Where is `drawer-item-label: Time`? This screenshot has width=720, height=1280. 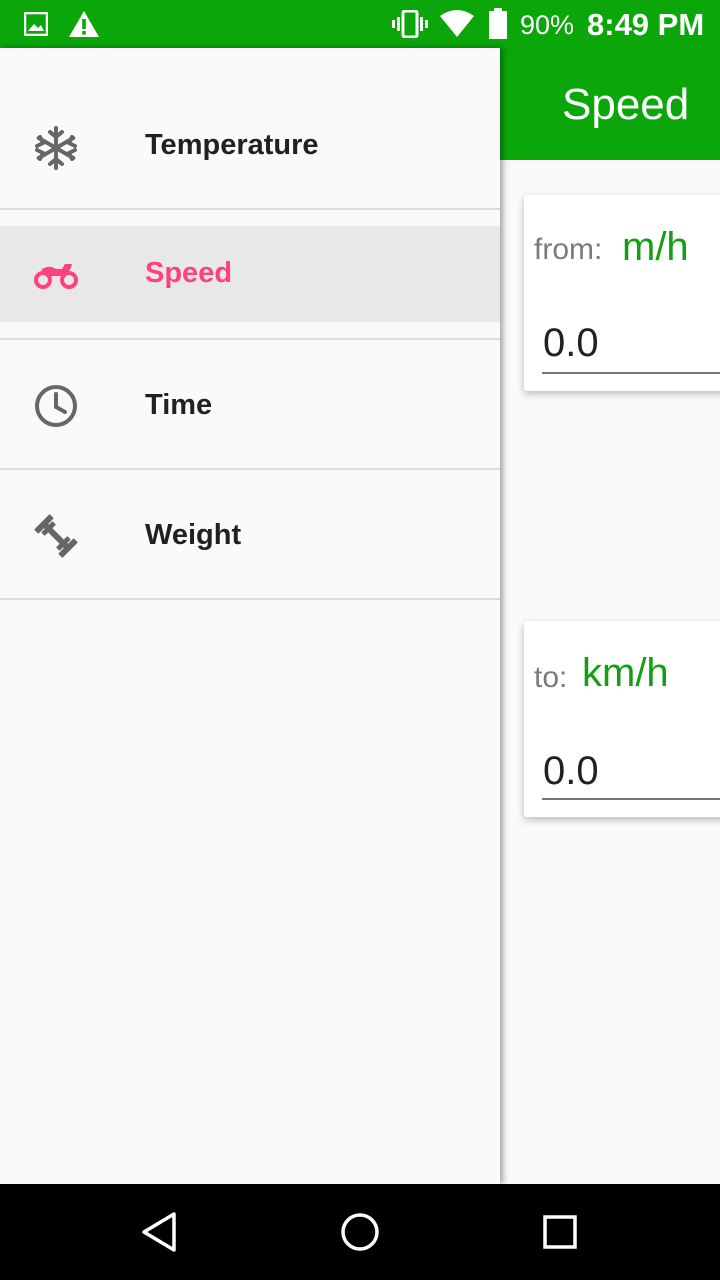 drawer-item-label: Time is located at coordinates (179, 405).